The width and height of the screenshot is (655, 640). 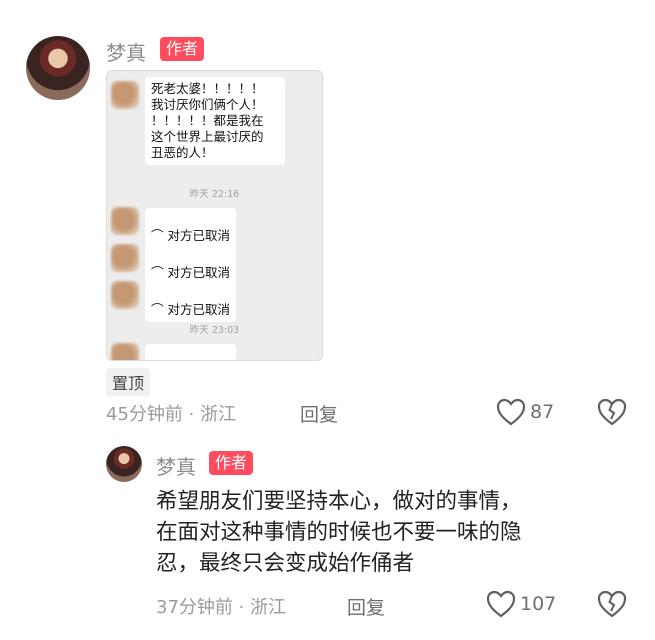 I want to click on chat-timestamp: 昨天 22:16, so click(x=214, y=194).